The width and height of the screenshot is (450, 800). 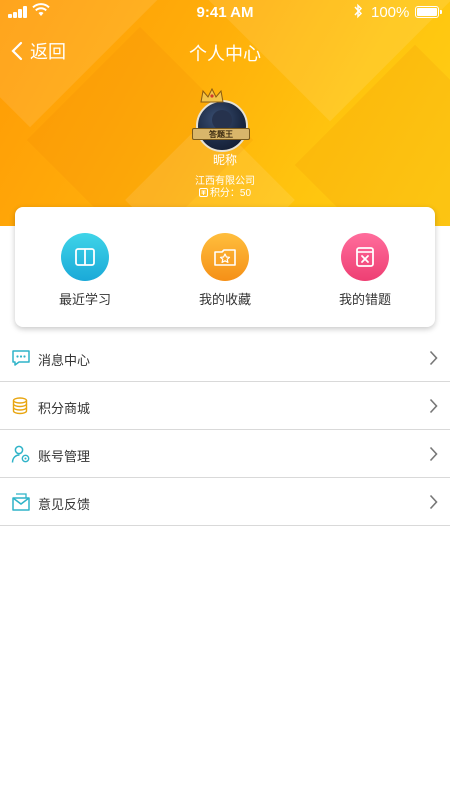 I want to click on battery-icon, so click(x=428, y=12).